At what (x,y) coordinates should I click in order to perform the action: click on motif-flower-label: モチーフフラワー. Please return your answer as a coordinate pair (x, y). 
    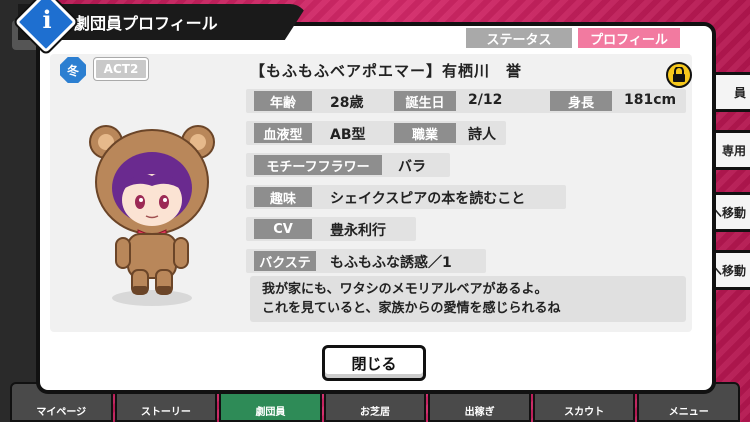
    Looking at the image, I should click on (318, 165).